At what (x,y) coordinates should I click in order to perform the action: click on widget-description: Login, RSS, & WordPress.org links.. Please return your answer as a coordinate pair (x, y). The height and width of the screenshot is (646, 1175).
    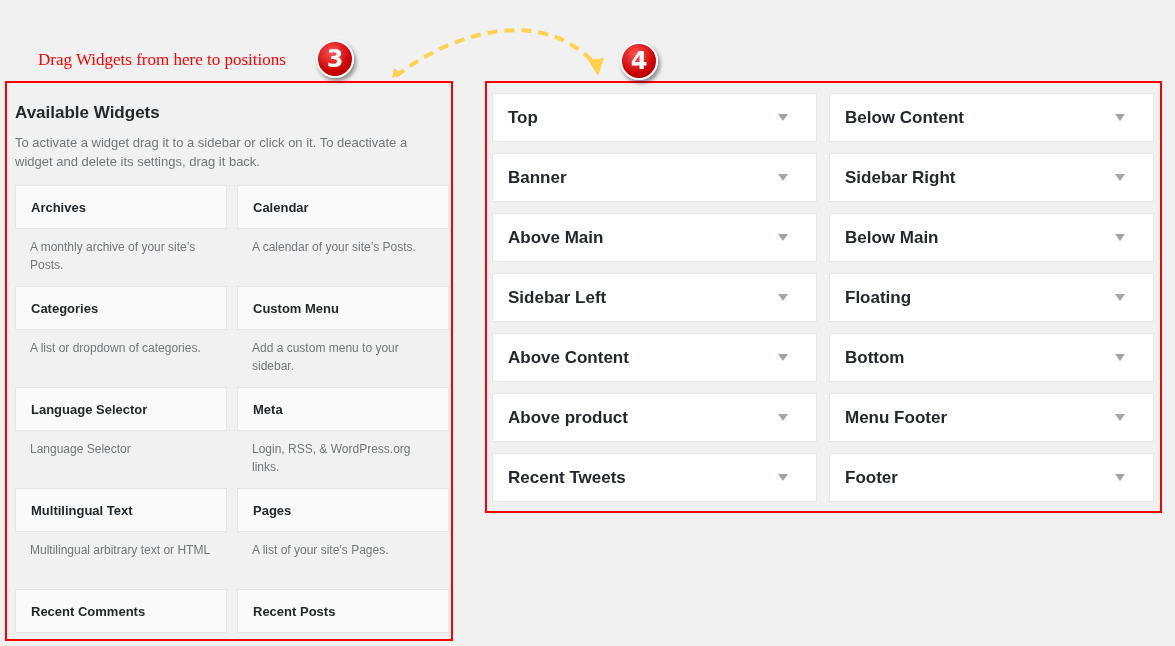
    Looking at the image, I should click on (332, 458).